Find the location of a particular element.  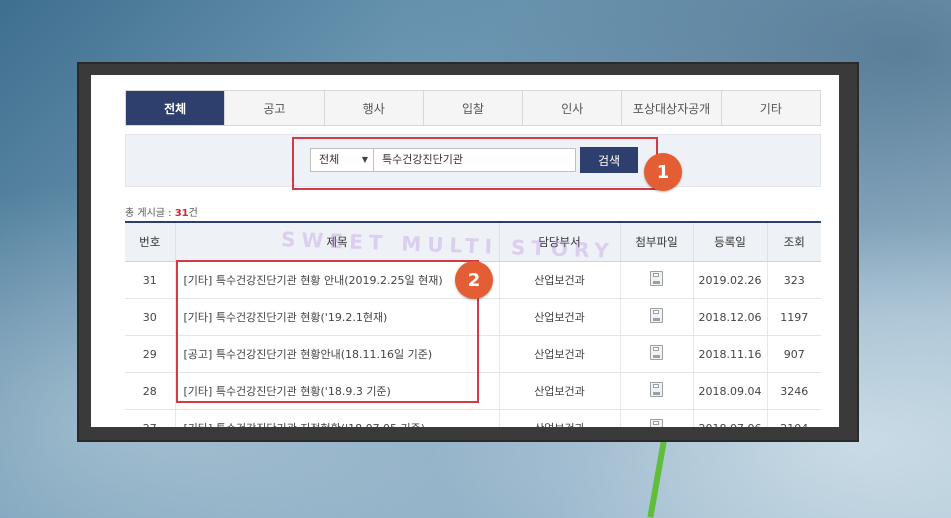

total-posts: 총 게시글 : 31건 is located at coordinates (161, 211).